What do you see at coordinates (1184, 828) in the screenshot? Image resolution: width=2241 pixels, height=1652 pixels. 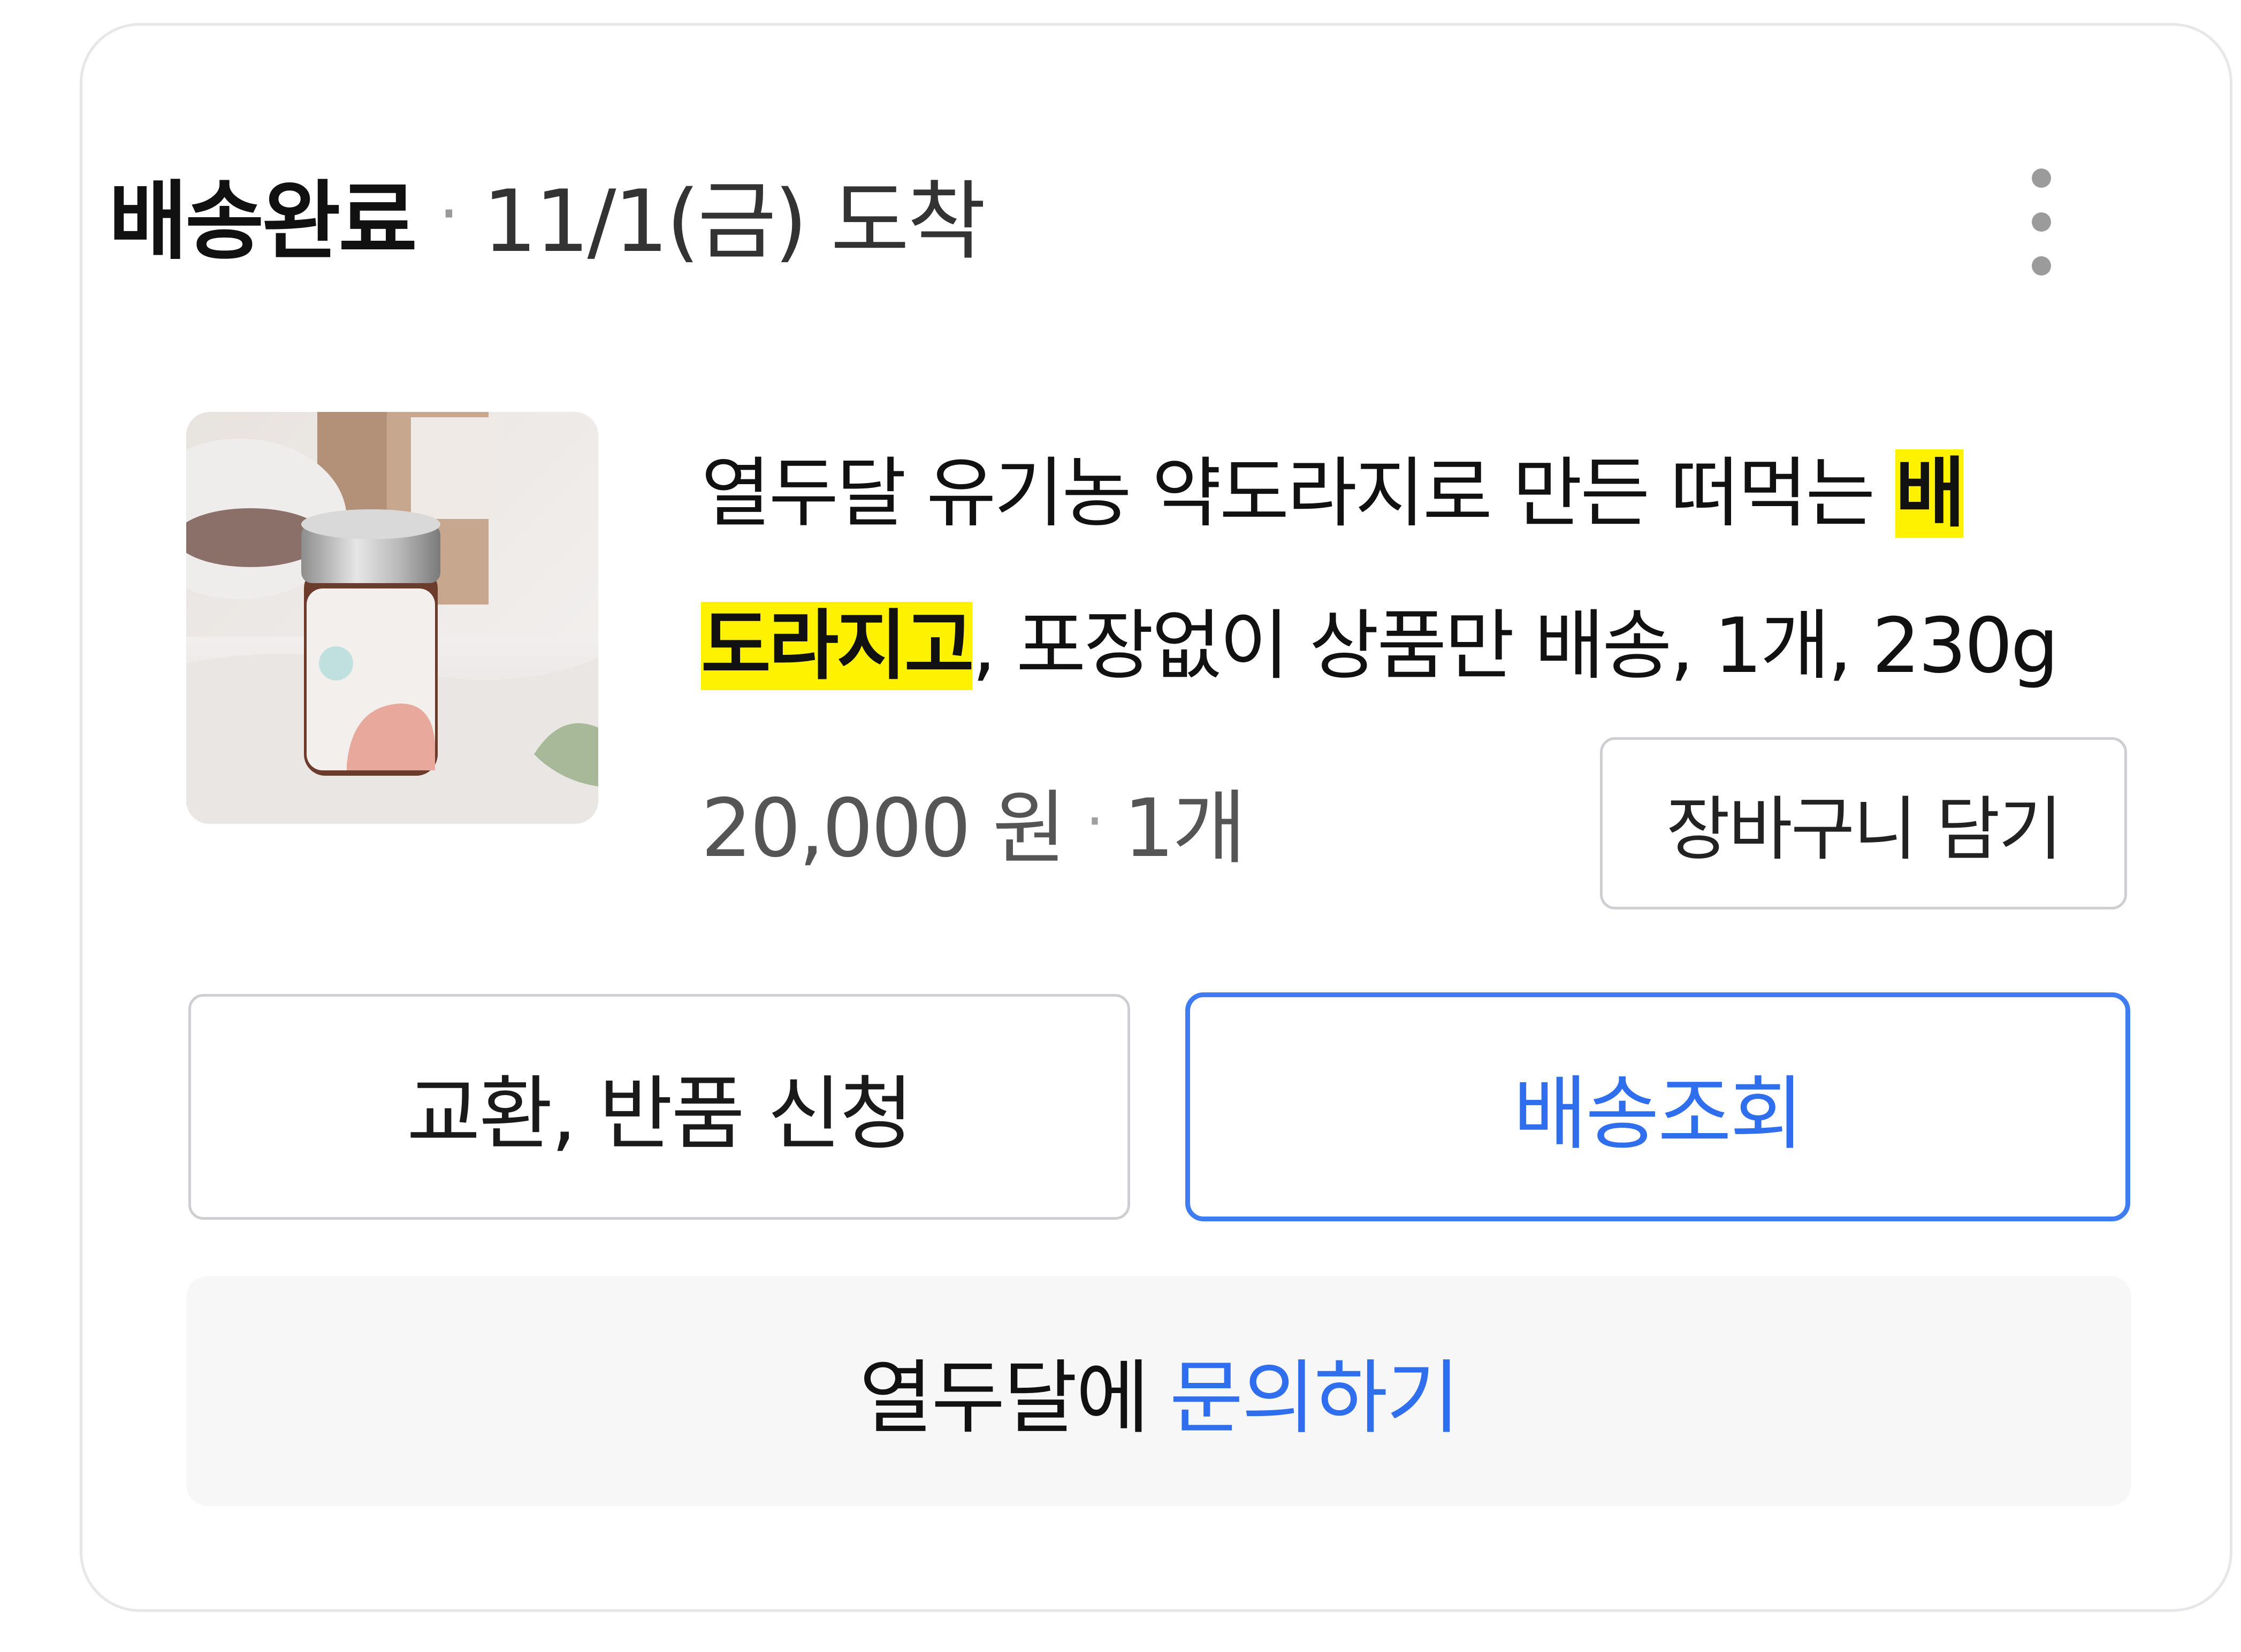 I see `product-quantity: 1개` at bounding box center [1184, 828].